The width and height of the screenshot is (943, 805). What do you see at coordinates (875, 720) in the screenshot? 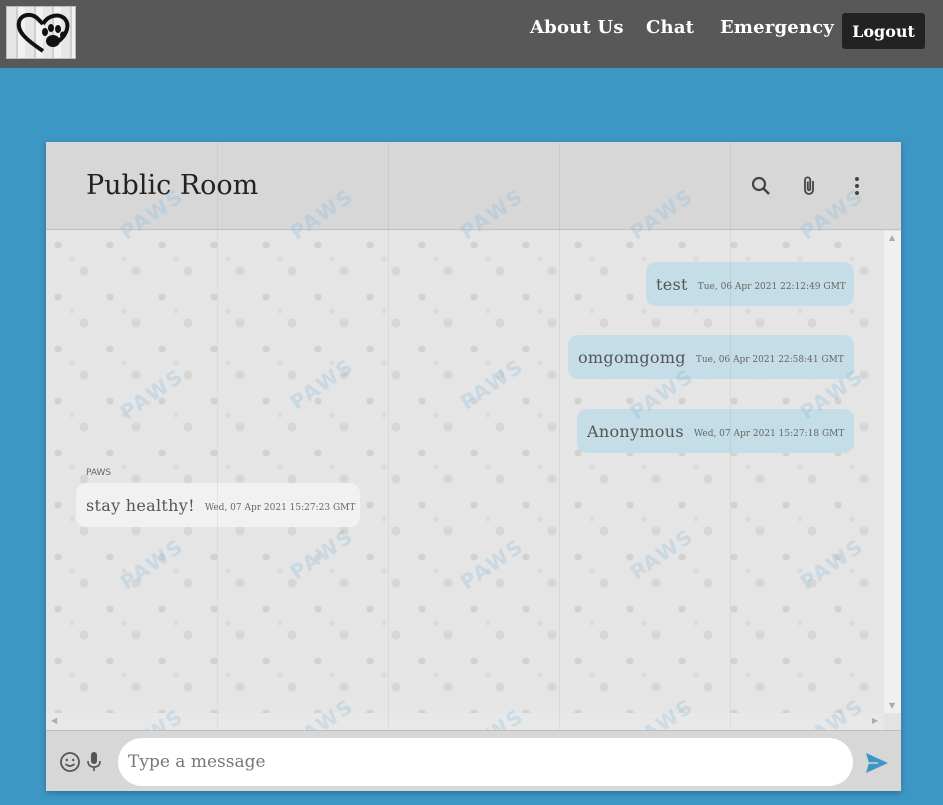
I see `scroll-right-icon: ▶` at bounding box center [875, 720].